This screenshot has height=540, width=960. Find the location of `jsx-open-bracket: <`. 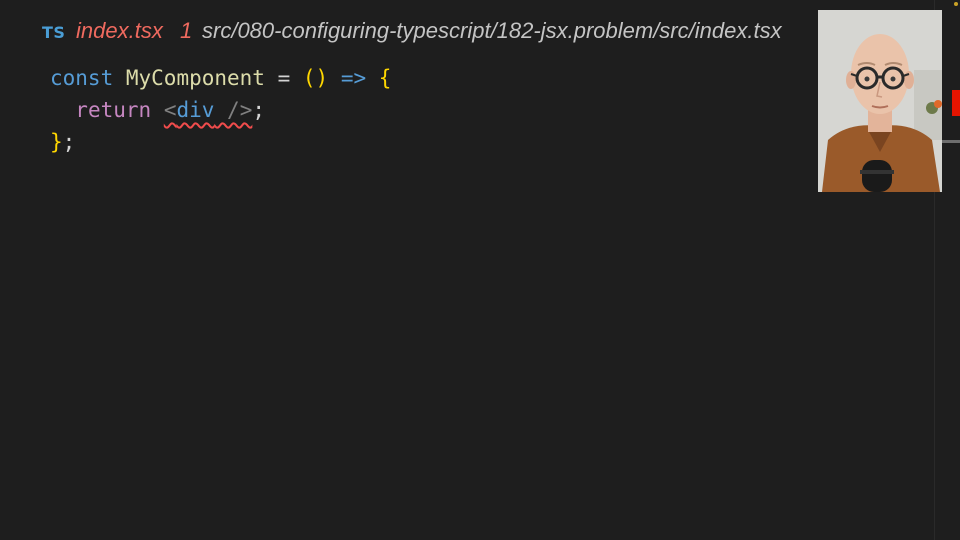

jsx-open-bracket: < is located at coordinates (170, 110).